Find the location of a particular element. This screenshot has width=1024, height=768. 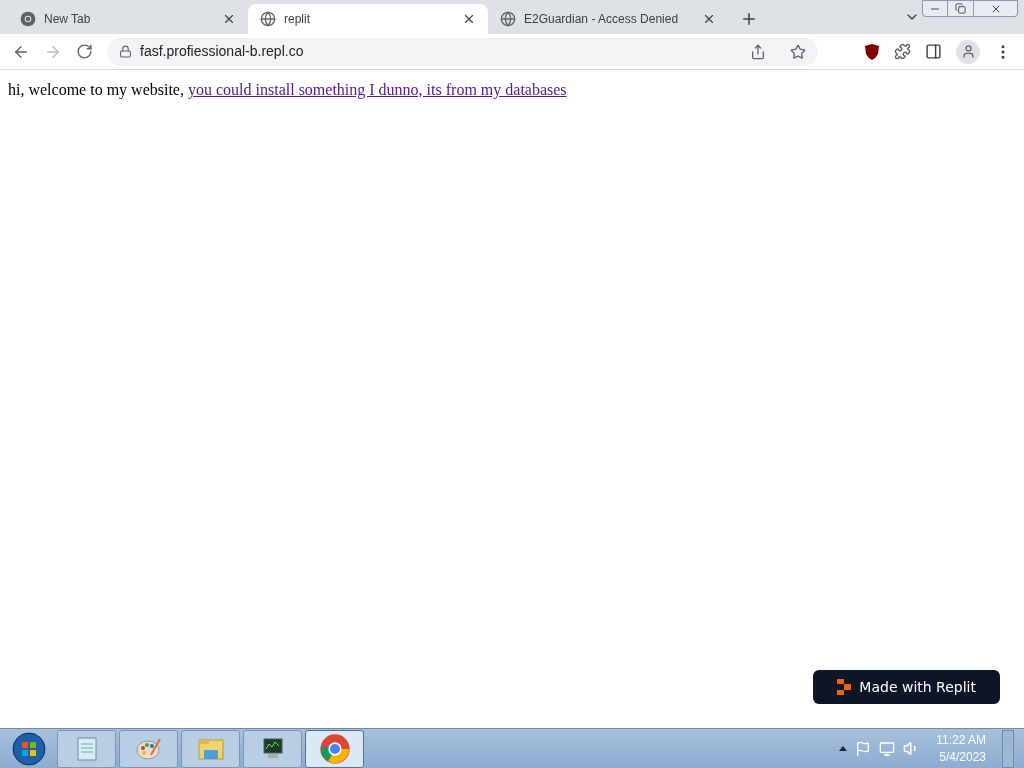

made-with-replit-badge: Made with Replit is located at coordinates (906, 687).